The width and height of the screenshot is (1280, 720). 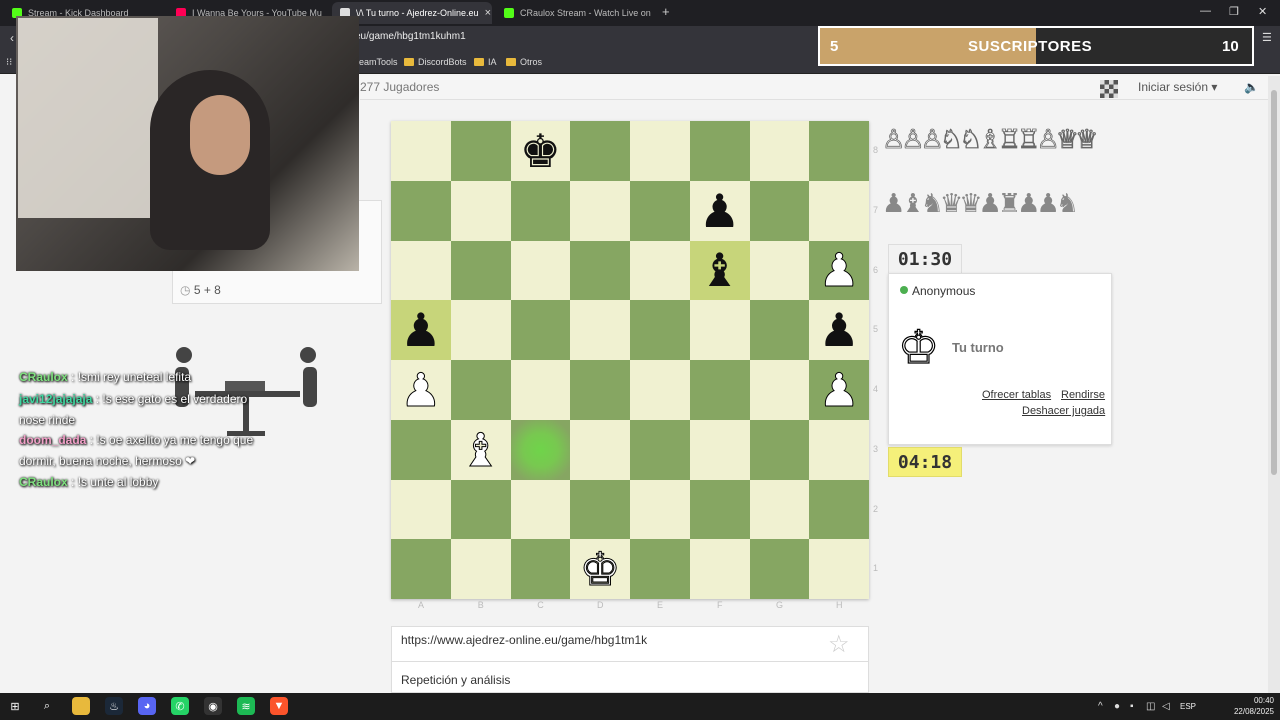 I want to click on square-g8, so click(x=779, y=151).